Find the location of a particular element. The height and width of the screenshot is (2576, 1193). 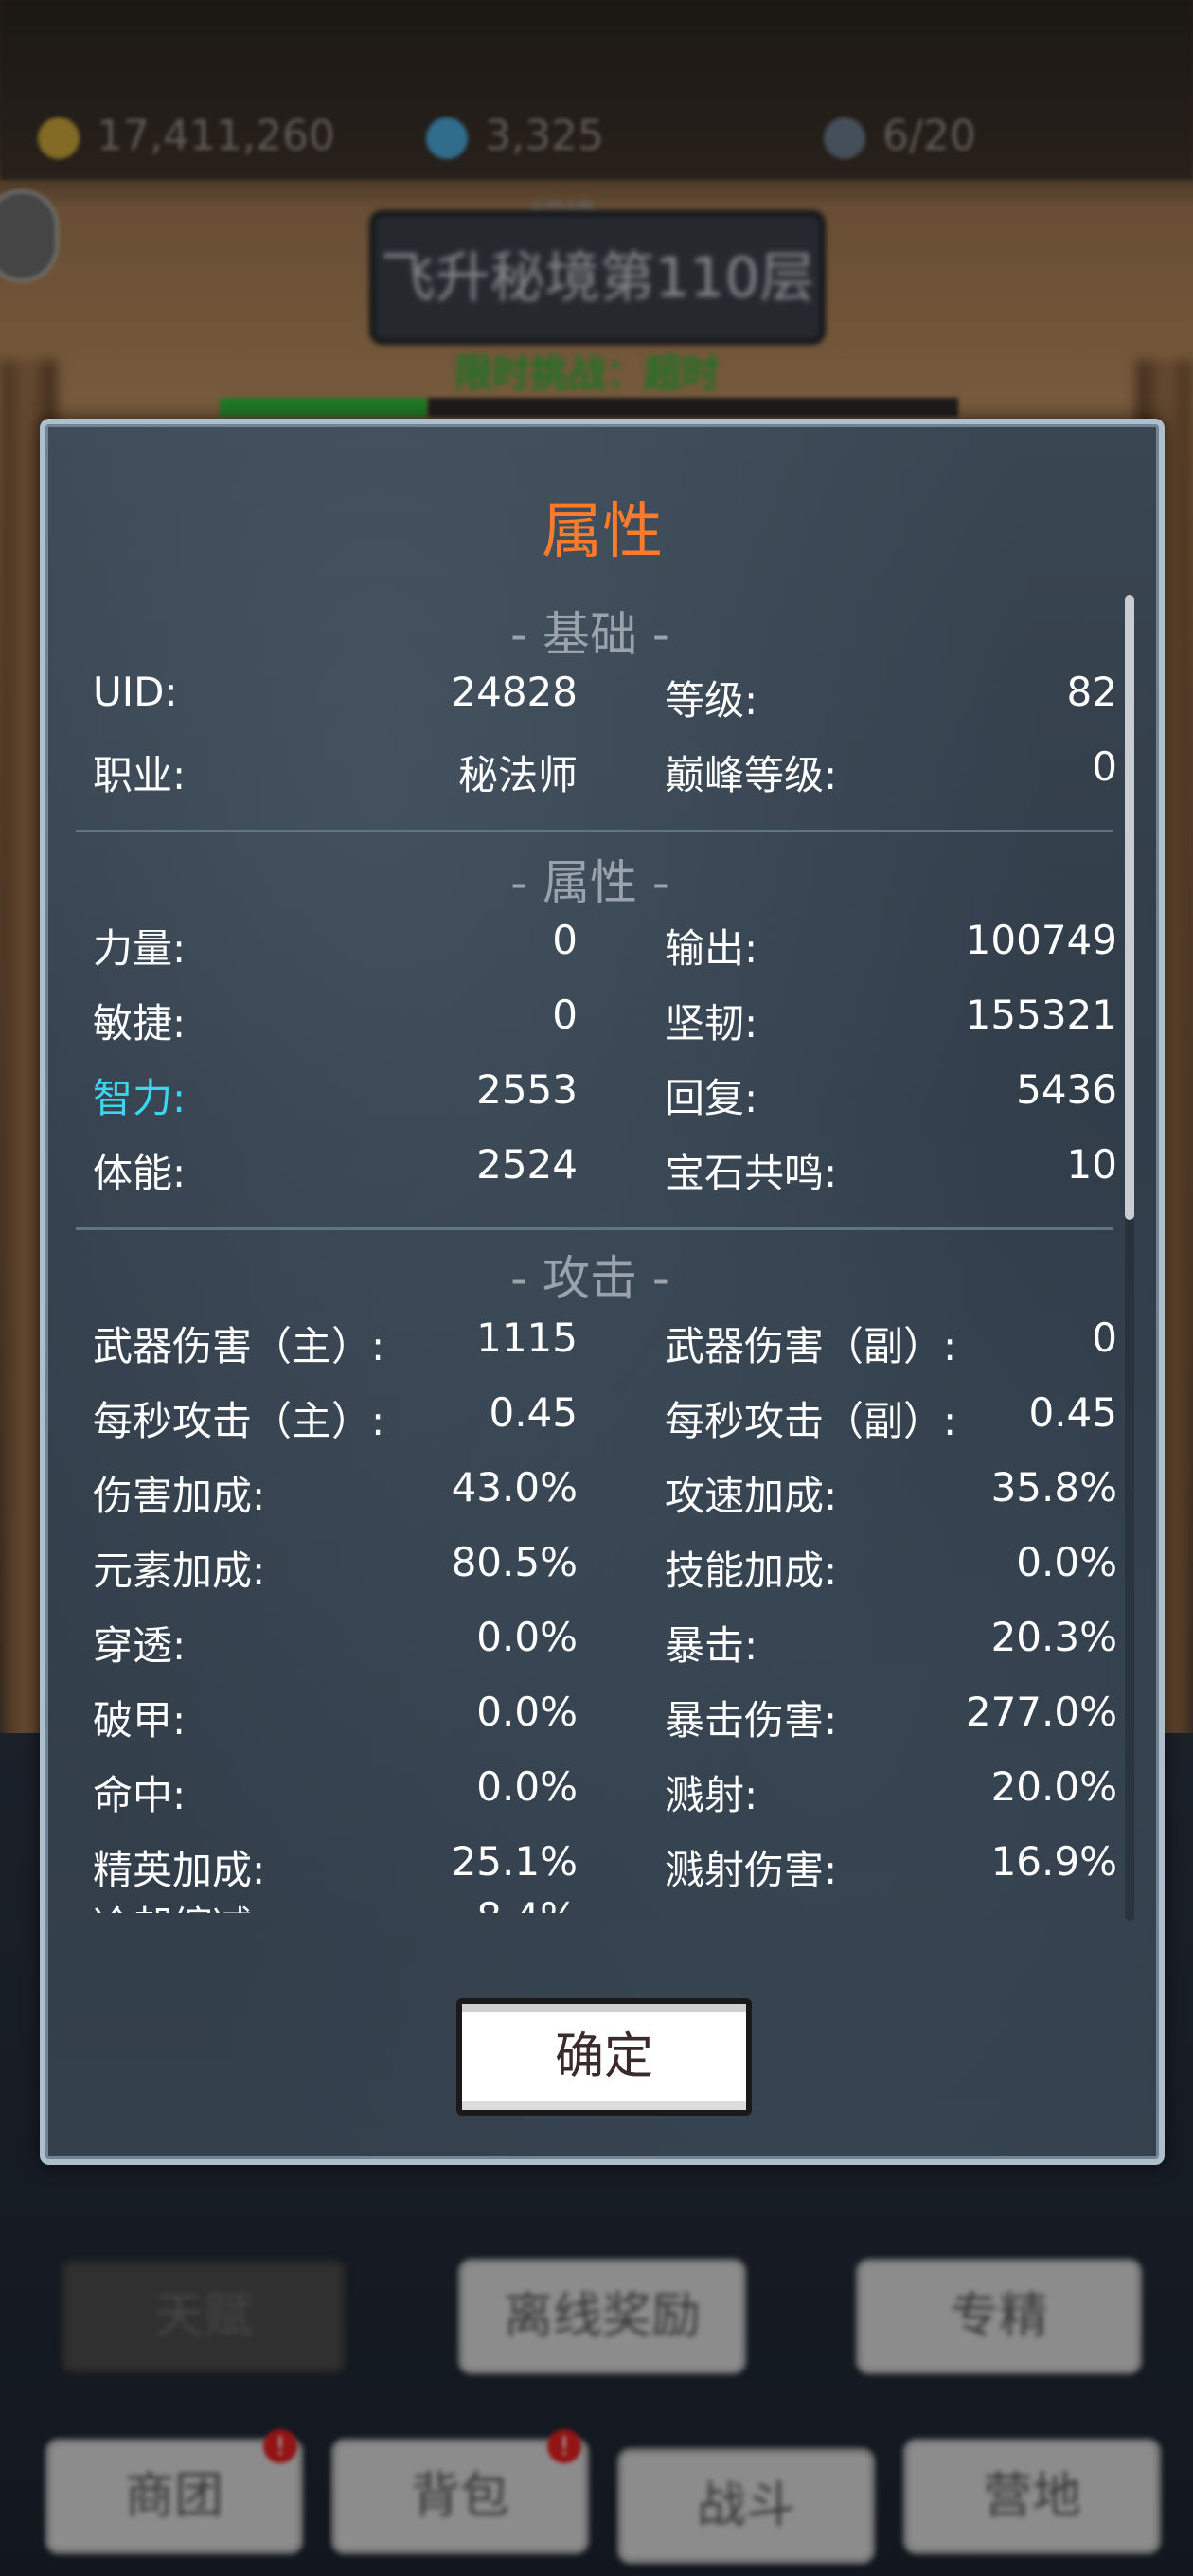

stat-row: 每秒攻击（主）: 0.45 每秒攻击（副）: 0.45 is located at coordinates (589, 1417).